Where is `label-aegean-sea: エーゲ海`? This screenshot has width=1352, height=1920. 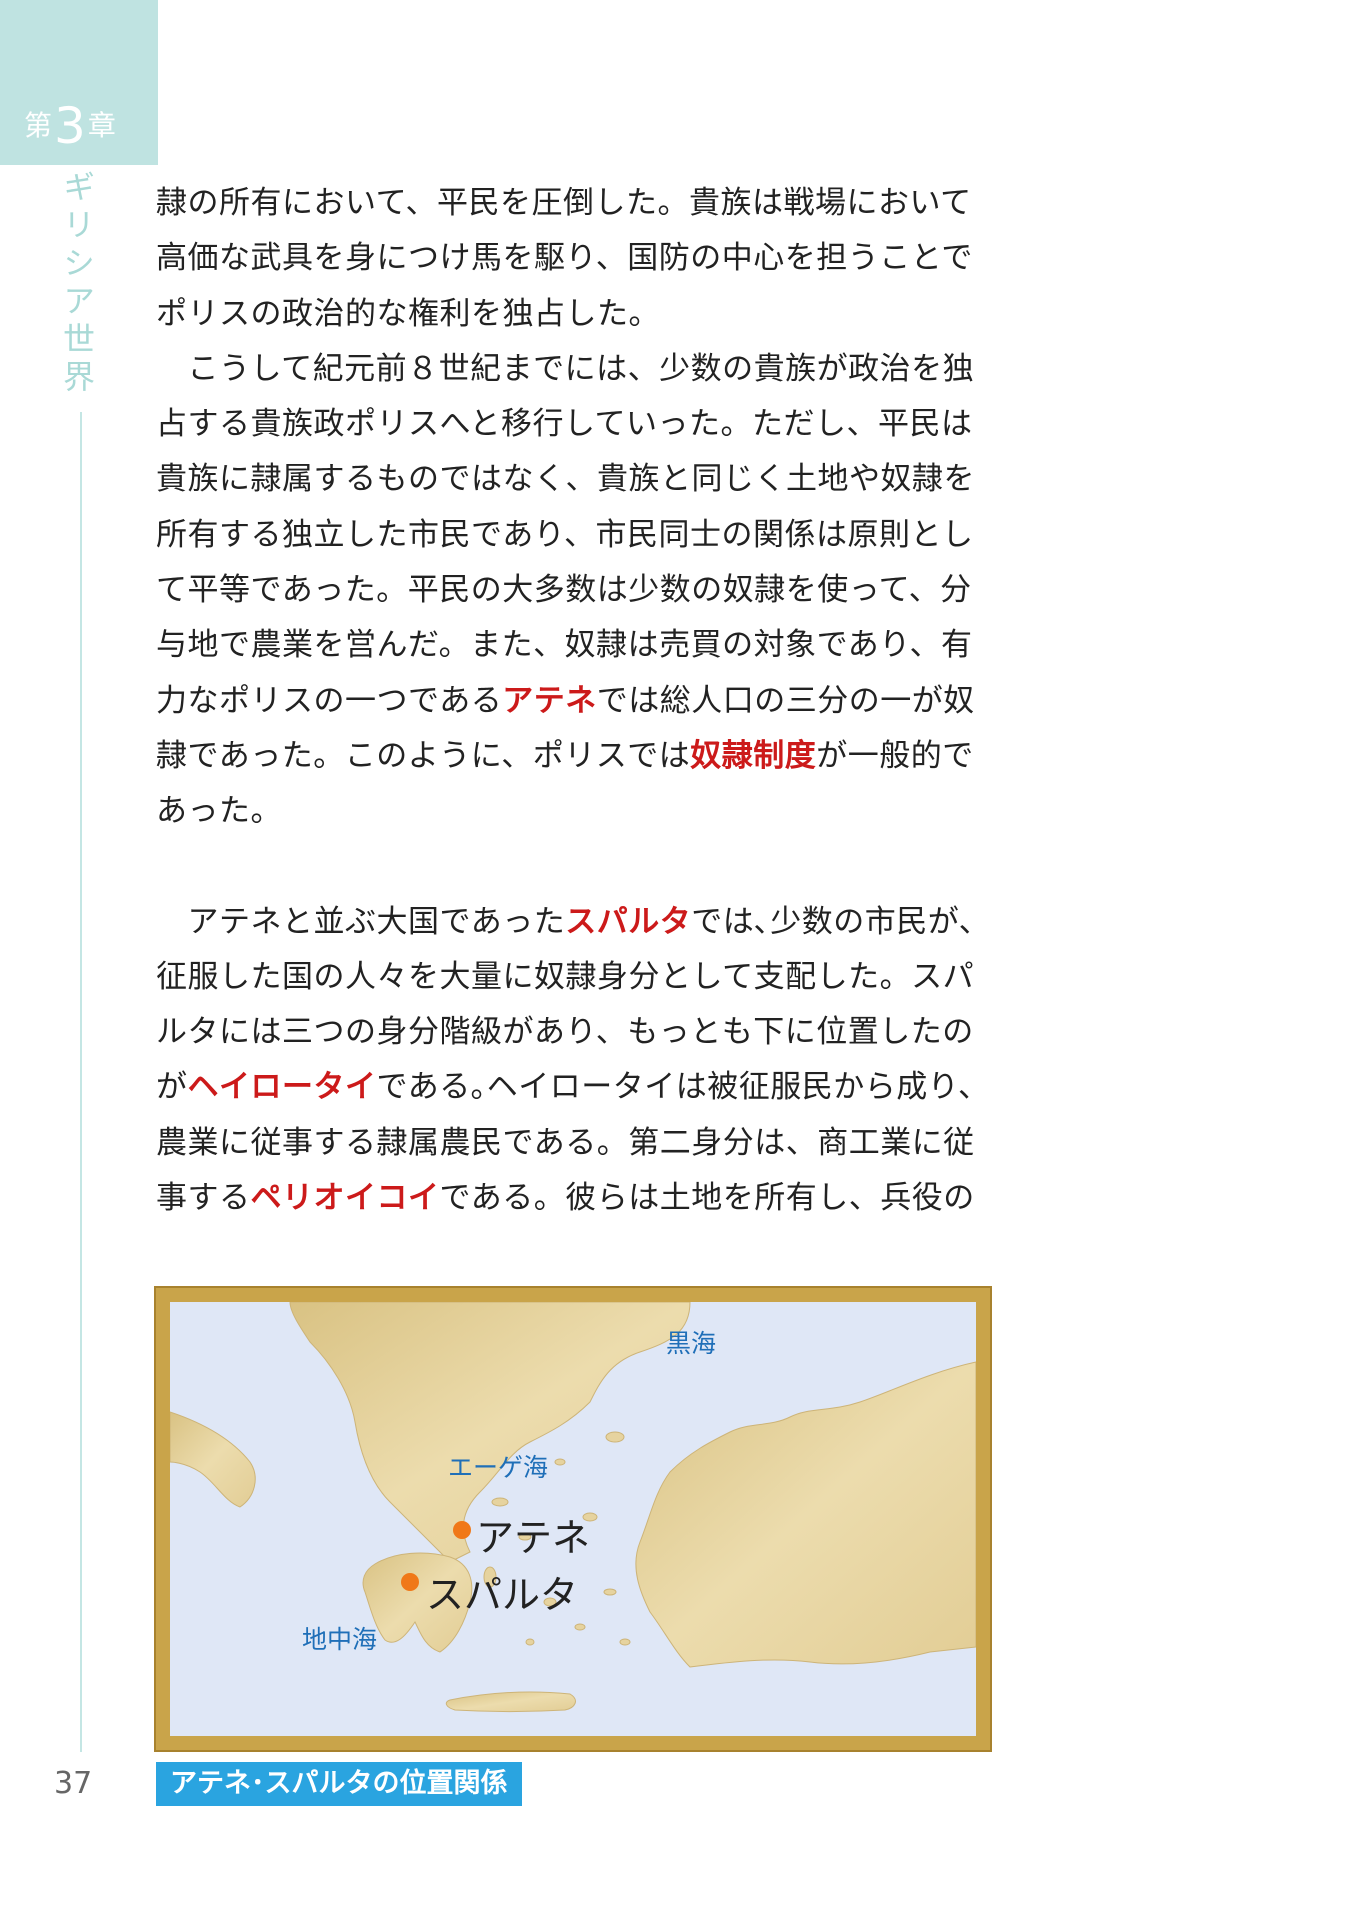
label-aegean-sea: エーゲ海 is located at coordinates (498, 1467).